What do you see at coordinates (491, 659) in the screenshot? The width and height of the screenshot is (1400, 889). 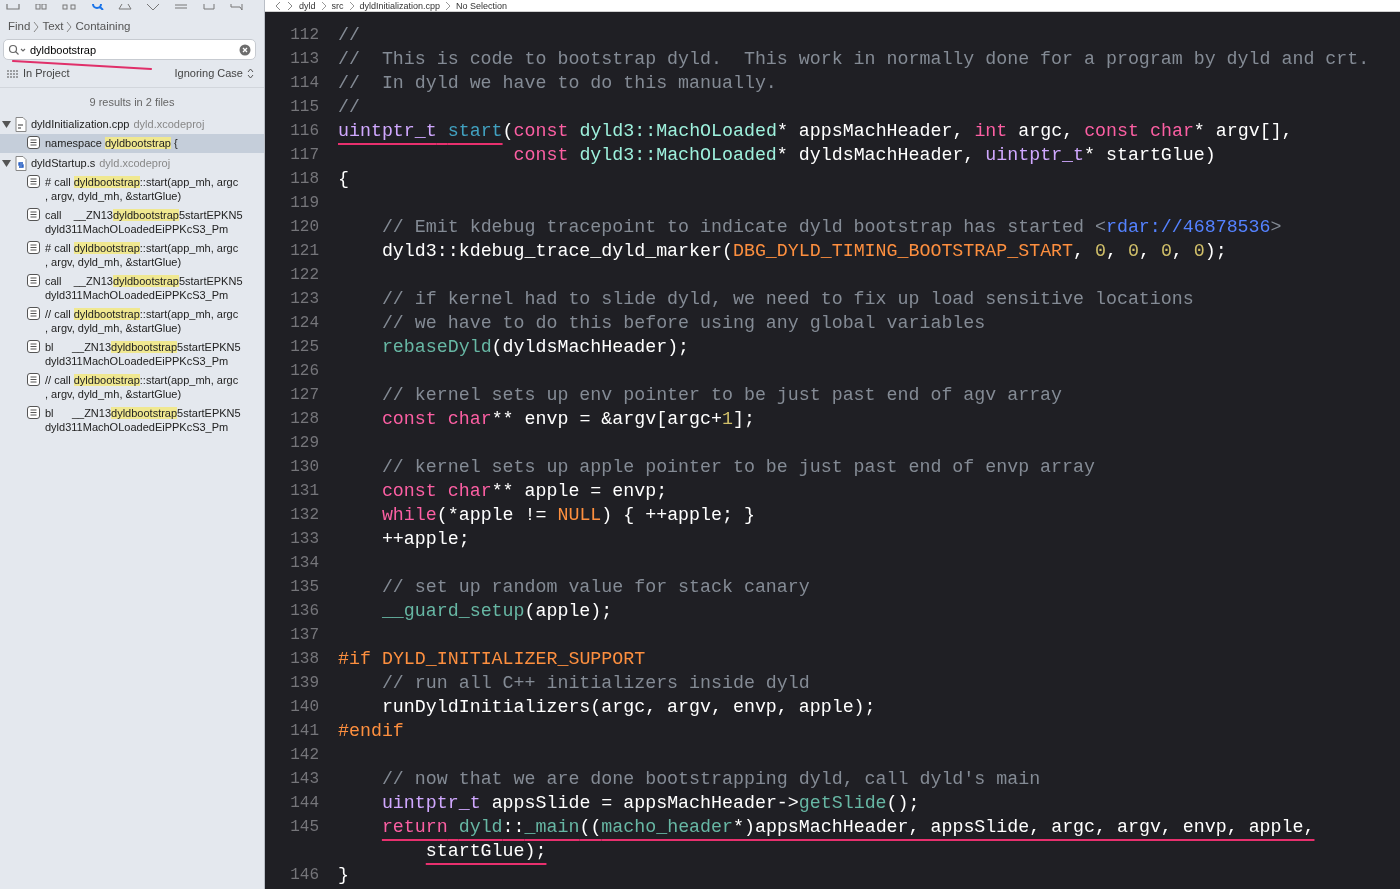 I see `code-line: #if DYLD_INITIALIZER_SUPPORT` at bounding box center [491, 659].